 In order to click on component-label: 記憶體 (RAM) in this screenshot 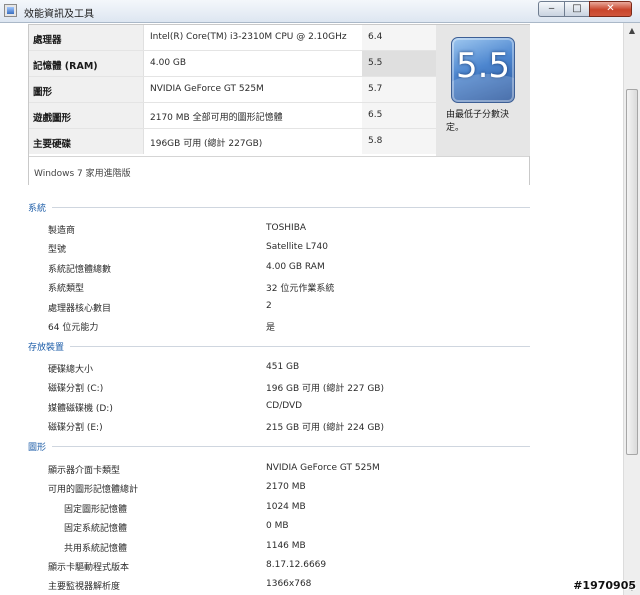, I will do `click(65, 66)`.